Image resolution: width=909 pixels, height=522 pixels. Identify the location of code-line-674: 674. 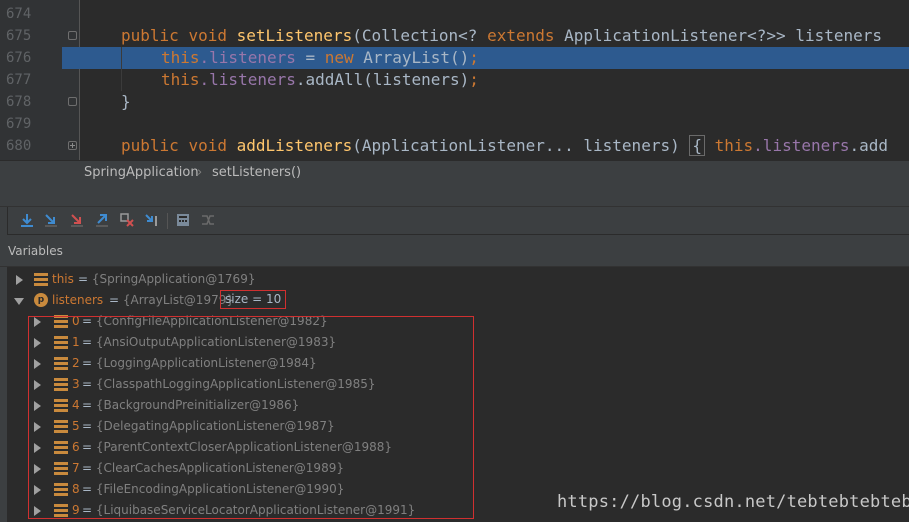
(454, 14).